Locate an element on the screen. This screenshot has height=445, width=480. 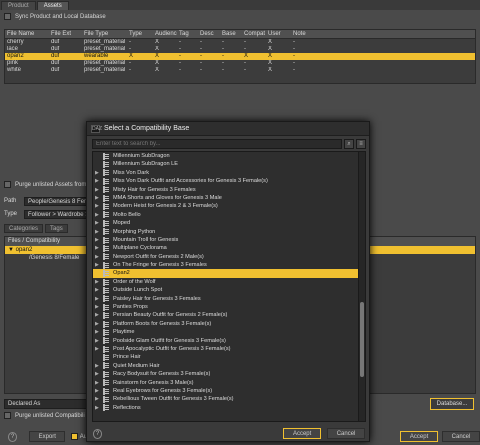
search-input is located at coordinates (217, 144).